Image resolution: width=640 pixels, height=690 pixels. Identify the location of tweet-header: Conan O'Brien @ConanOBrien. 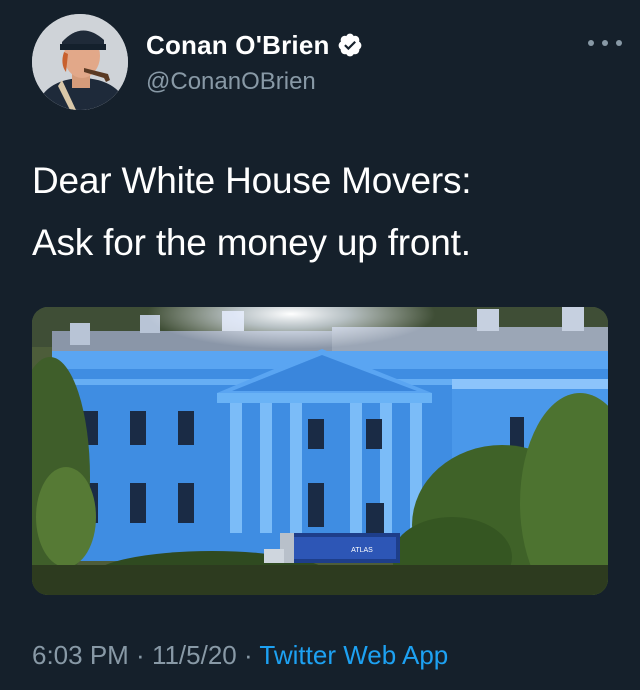
(327, 62).